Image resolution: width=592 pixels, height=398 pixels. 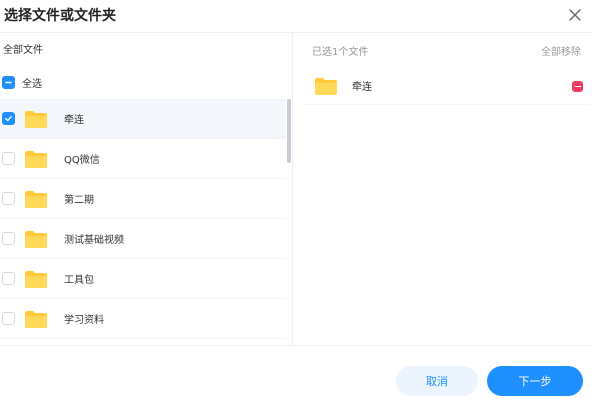 I want to click on dialog-title: 选择文件或文件夹, so click(x=60, y=16).